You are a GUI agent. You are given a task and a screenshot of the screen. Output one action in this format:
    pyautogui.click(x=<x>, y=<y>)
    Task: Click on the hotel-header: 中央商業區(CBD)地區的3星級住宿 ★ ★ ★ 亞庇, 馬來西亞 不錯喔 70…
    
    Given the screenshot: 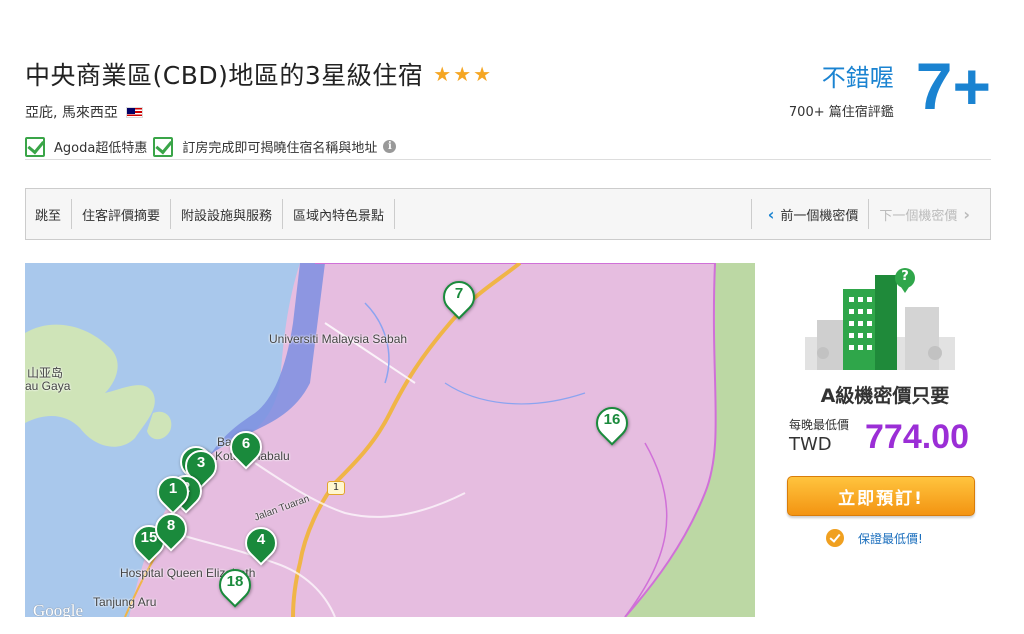 What is the action you would take?
    pyautogui.click(x=508, y=87)
    